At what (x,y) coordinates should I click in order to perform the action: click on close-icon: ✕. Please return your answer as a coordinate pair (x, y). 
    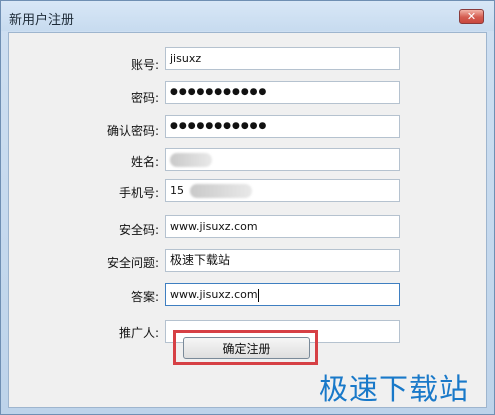
    Looking at the image, I should click on (471, 16).